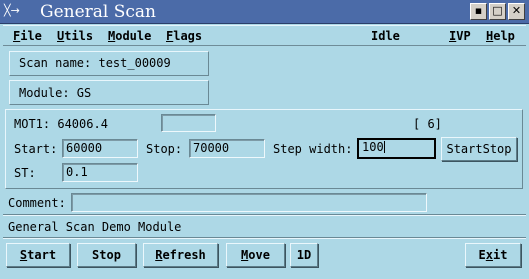  Describe the element at coordinates (100, 148) in the screenshot. I see `start-input: 60000` at that location.